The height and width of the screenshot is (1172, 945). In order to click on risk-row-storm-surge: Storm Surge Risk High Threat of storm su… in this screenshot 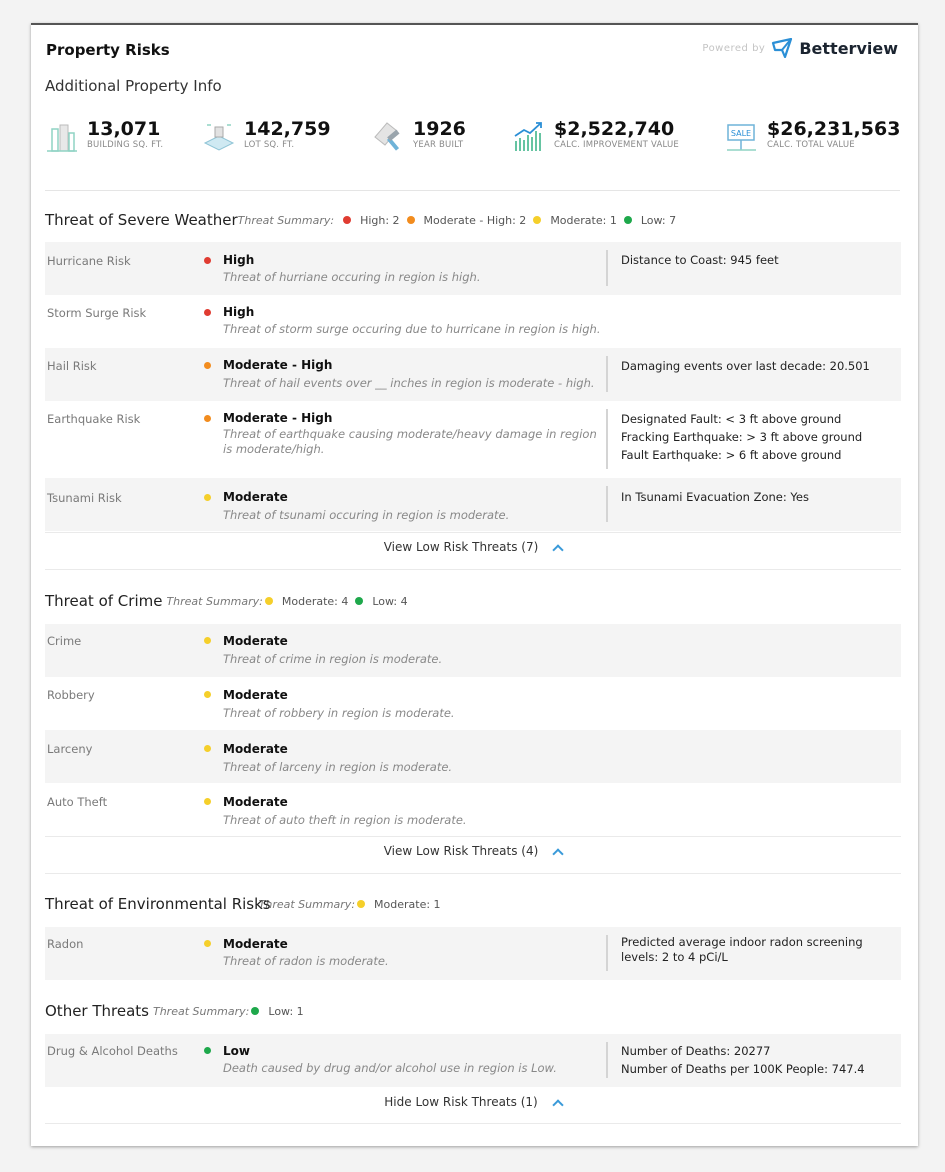, I will do `click(473, 321)`.